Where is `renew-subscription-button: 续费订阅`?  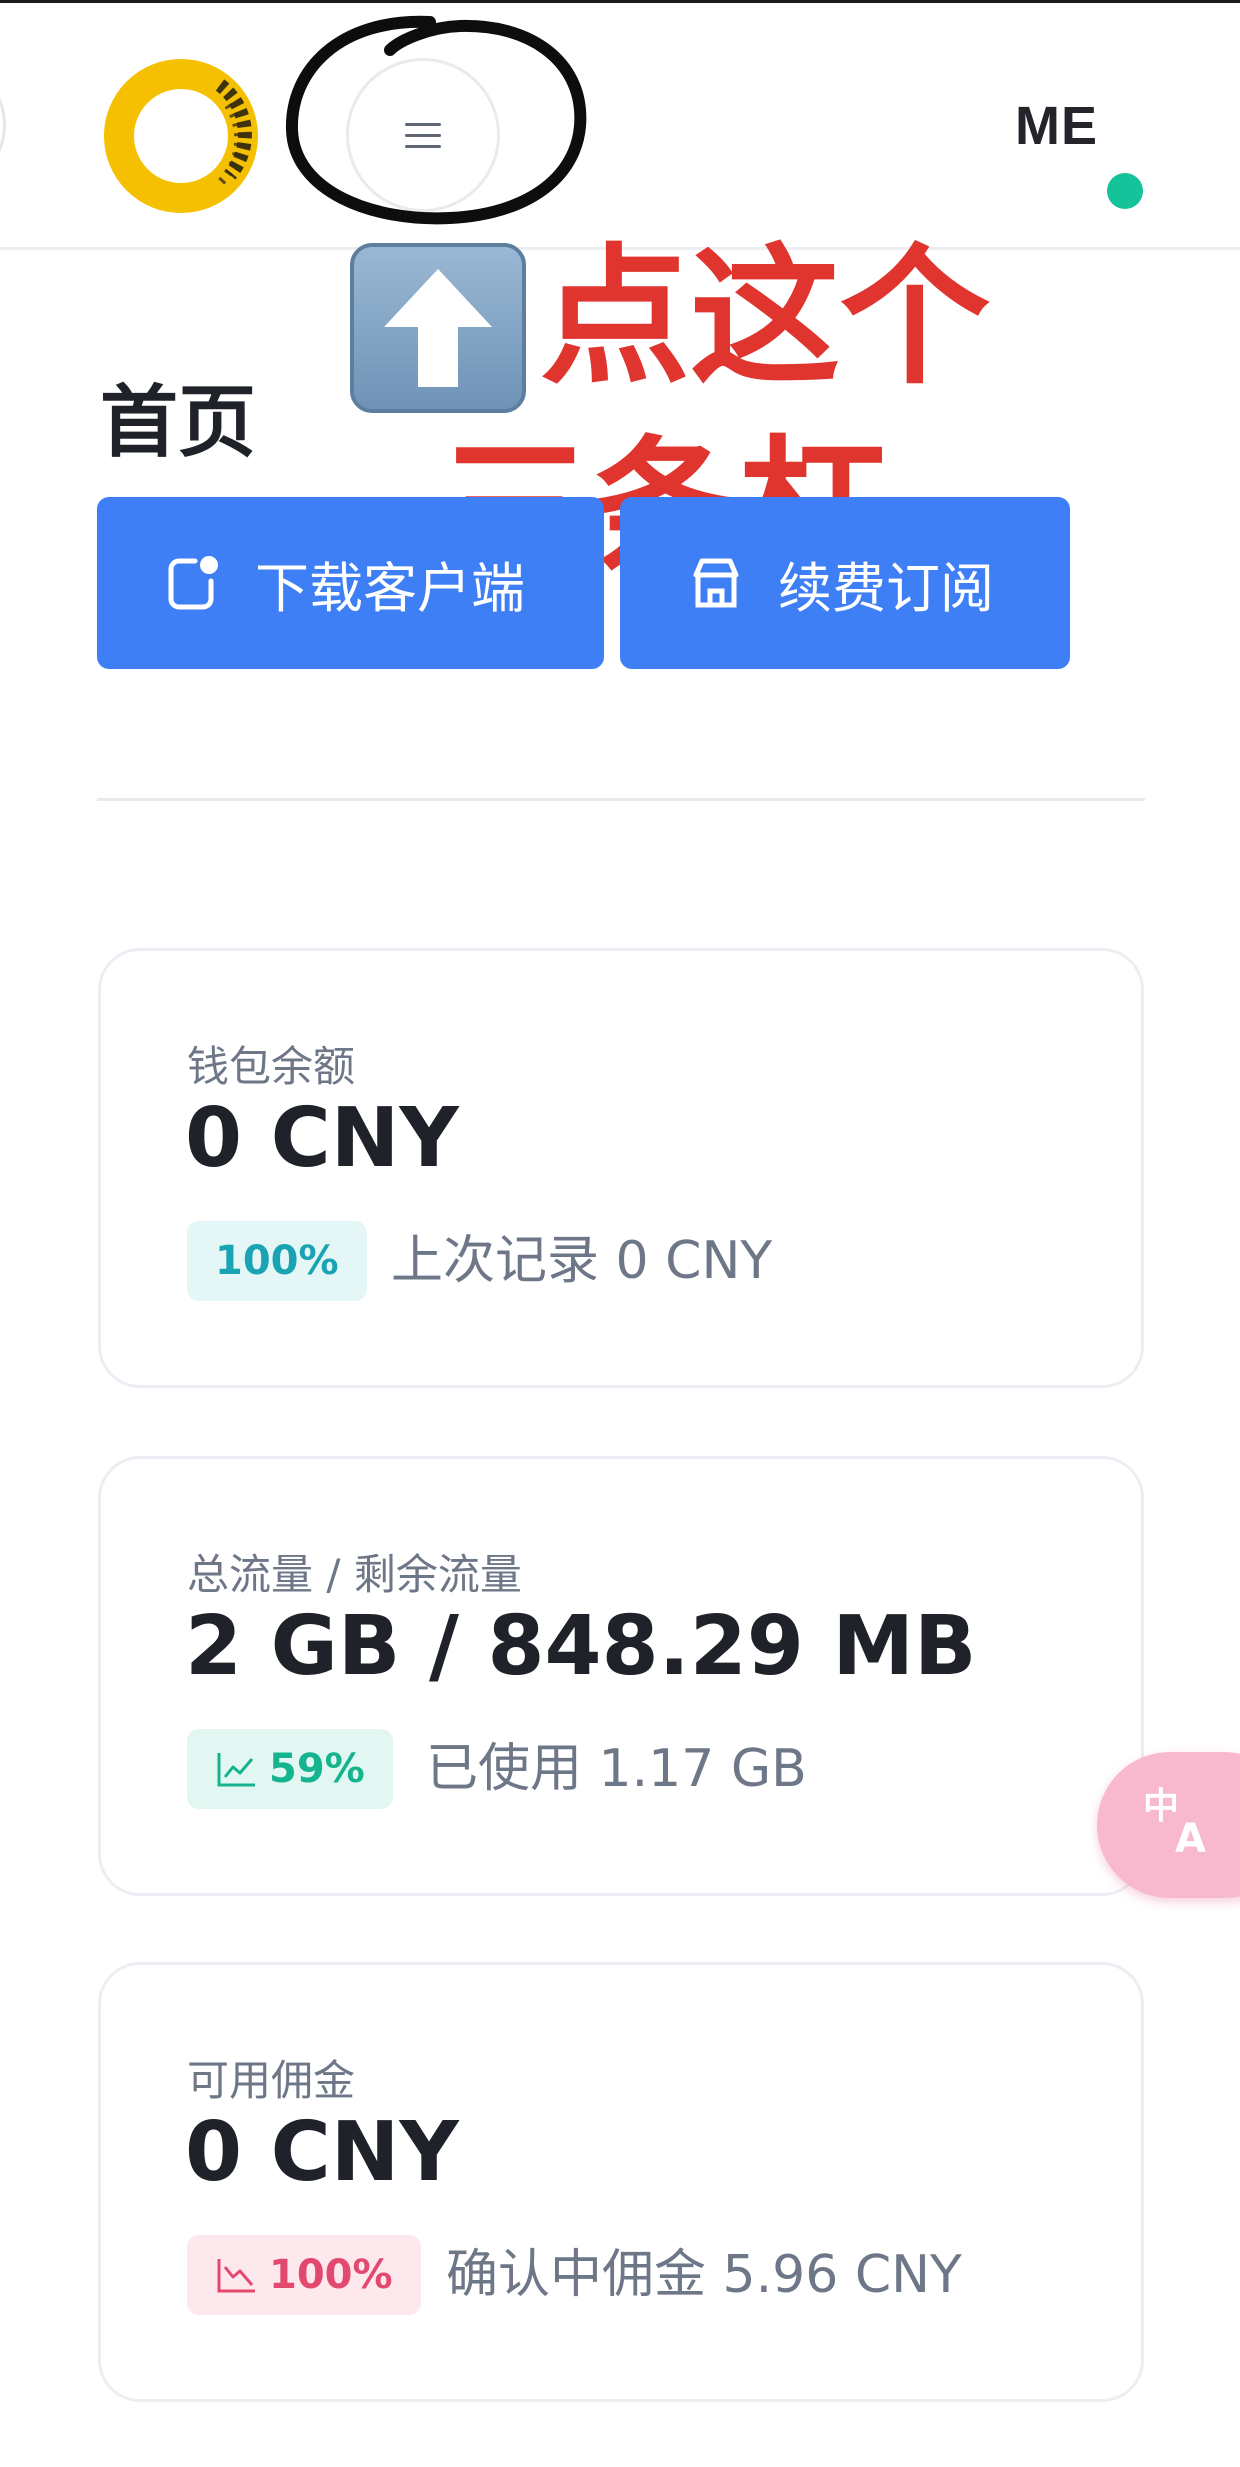 renew-subscription-button: 续费订阅 is located at coordinates (845, 583).